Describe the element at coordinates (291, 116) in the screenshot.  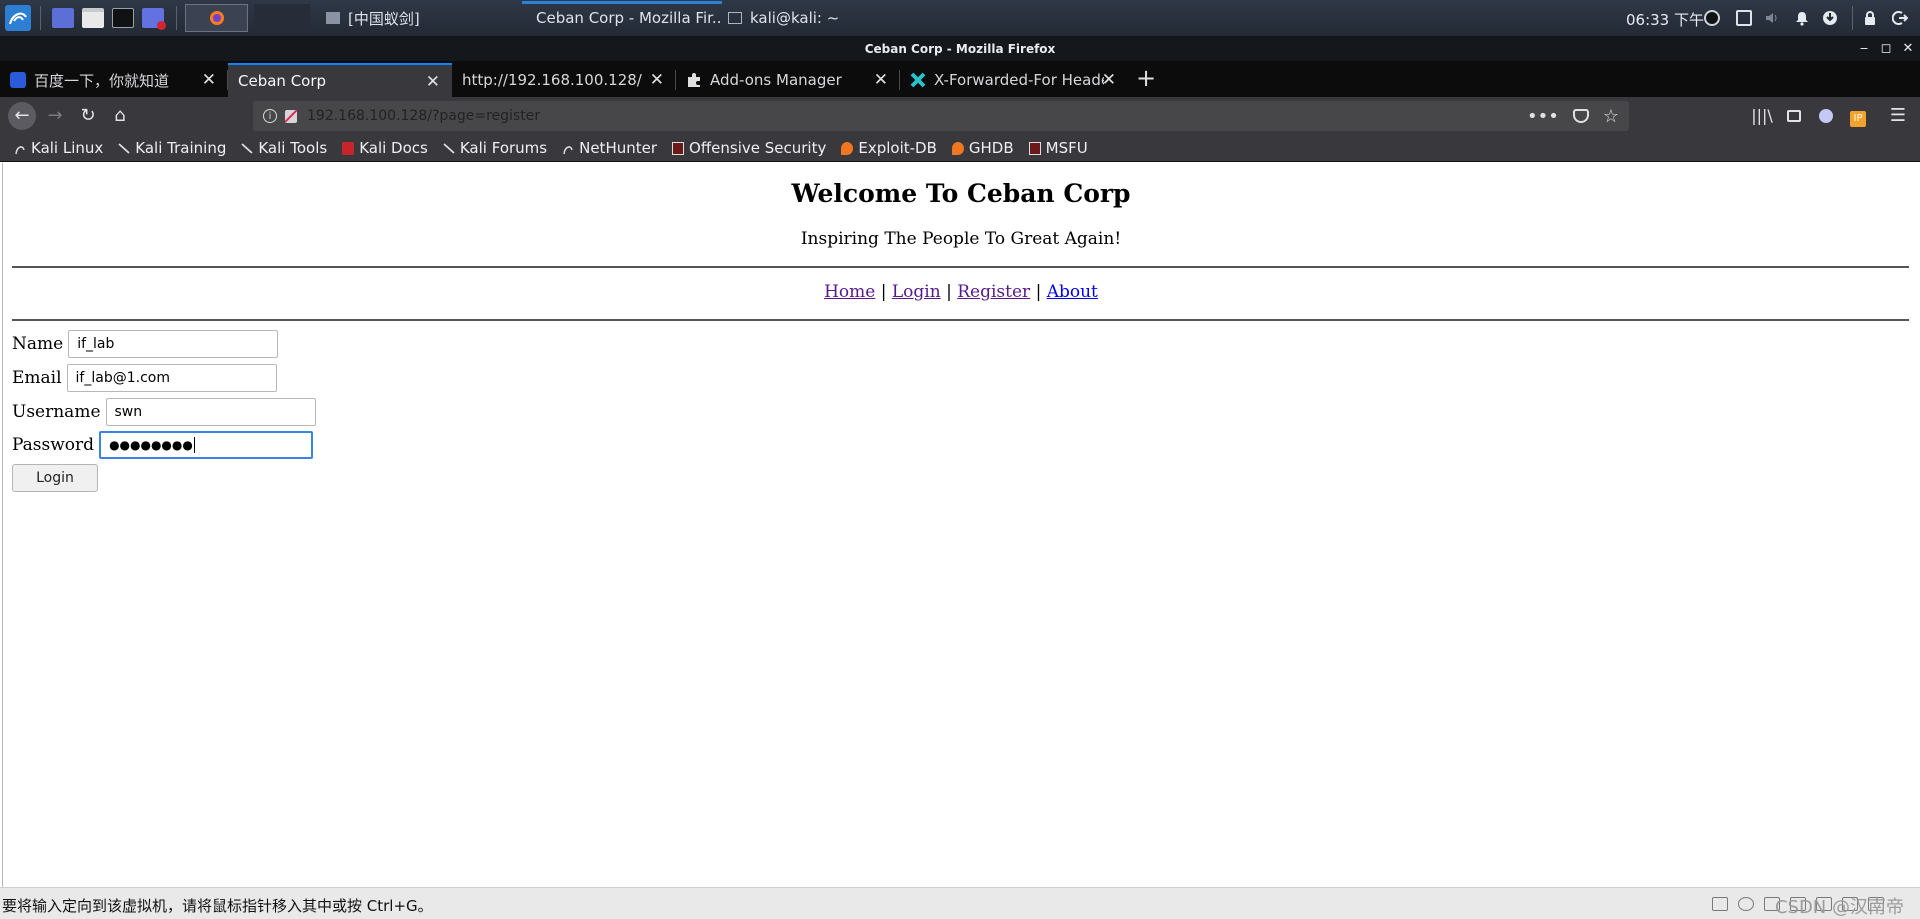
I see `insecure-lock-icon` at that location.